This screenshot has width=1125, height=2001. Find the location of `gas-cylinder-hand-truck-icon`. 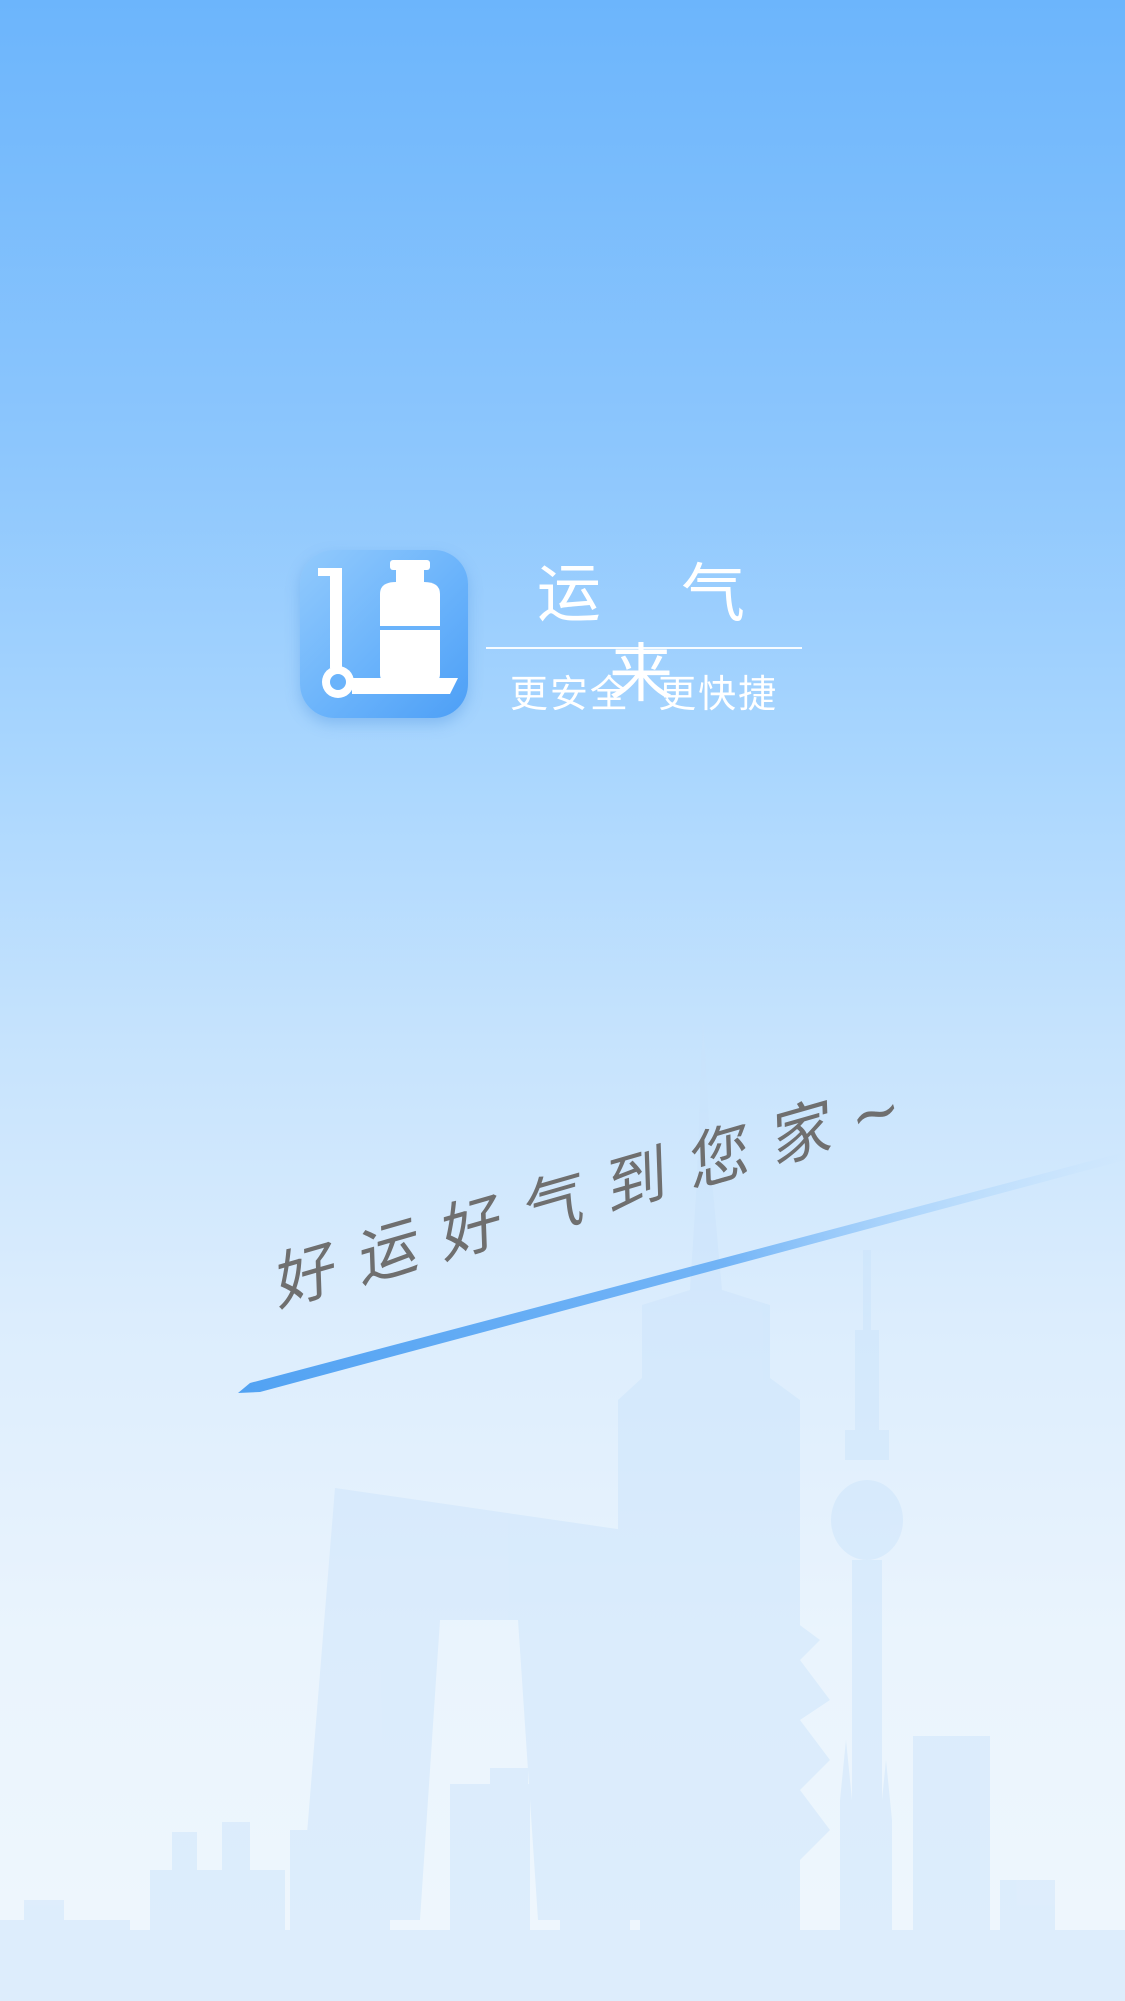

gas-cylinder-hand-truck-icon is located at coordinates (384, 634).